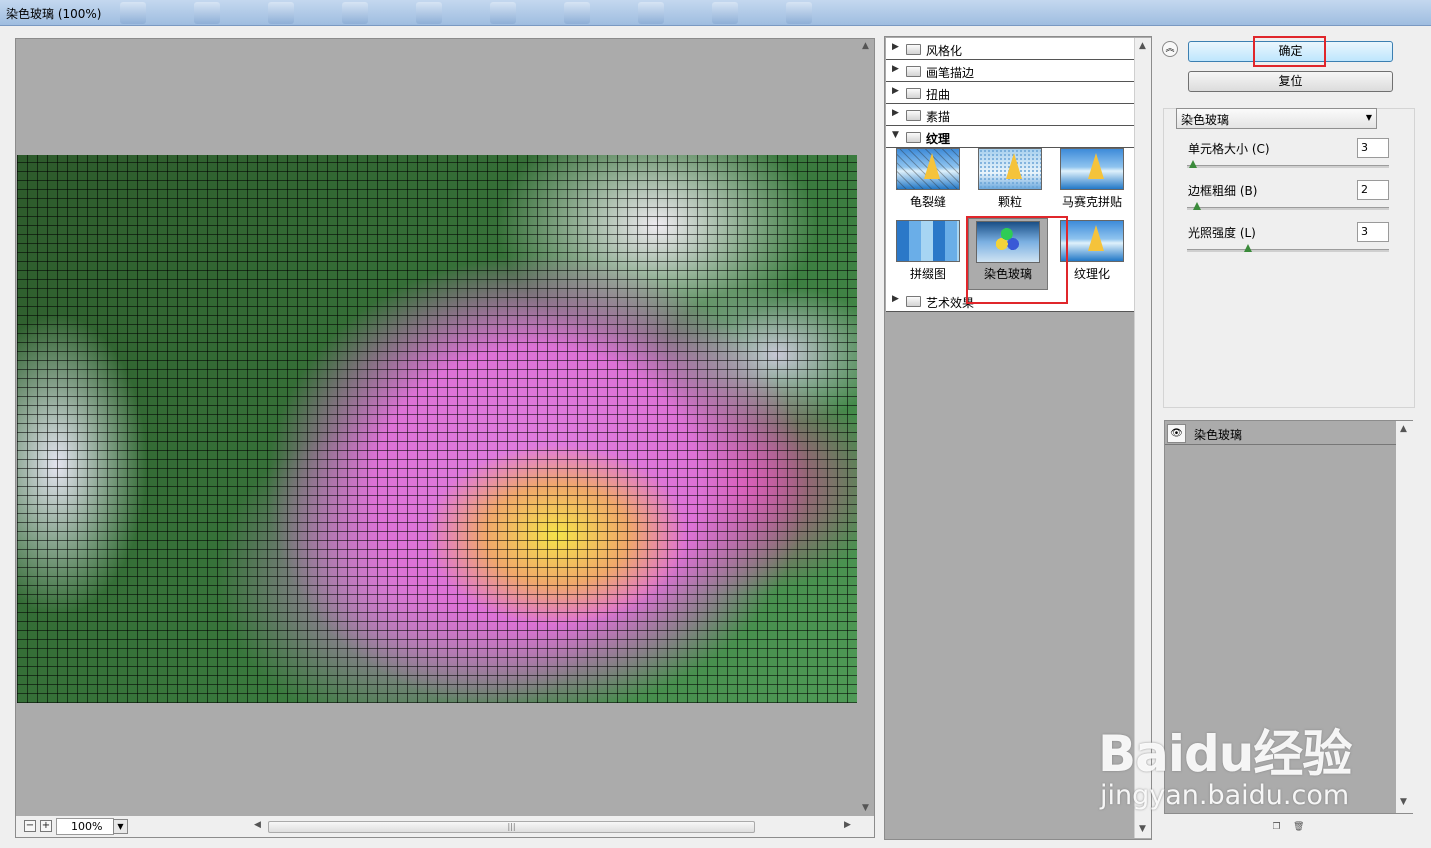  What do you see at coordinates (847, 825) in the screenshot?
I see `scroll-right-icon: ▶` at bounding box center [847, 825].